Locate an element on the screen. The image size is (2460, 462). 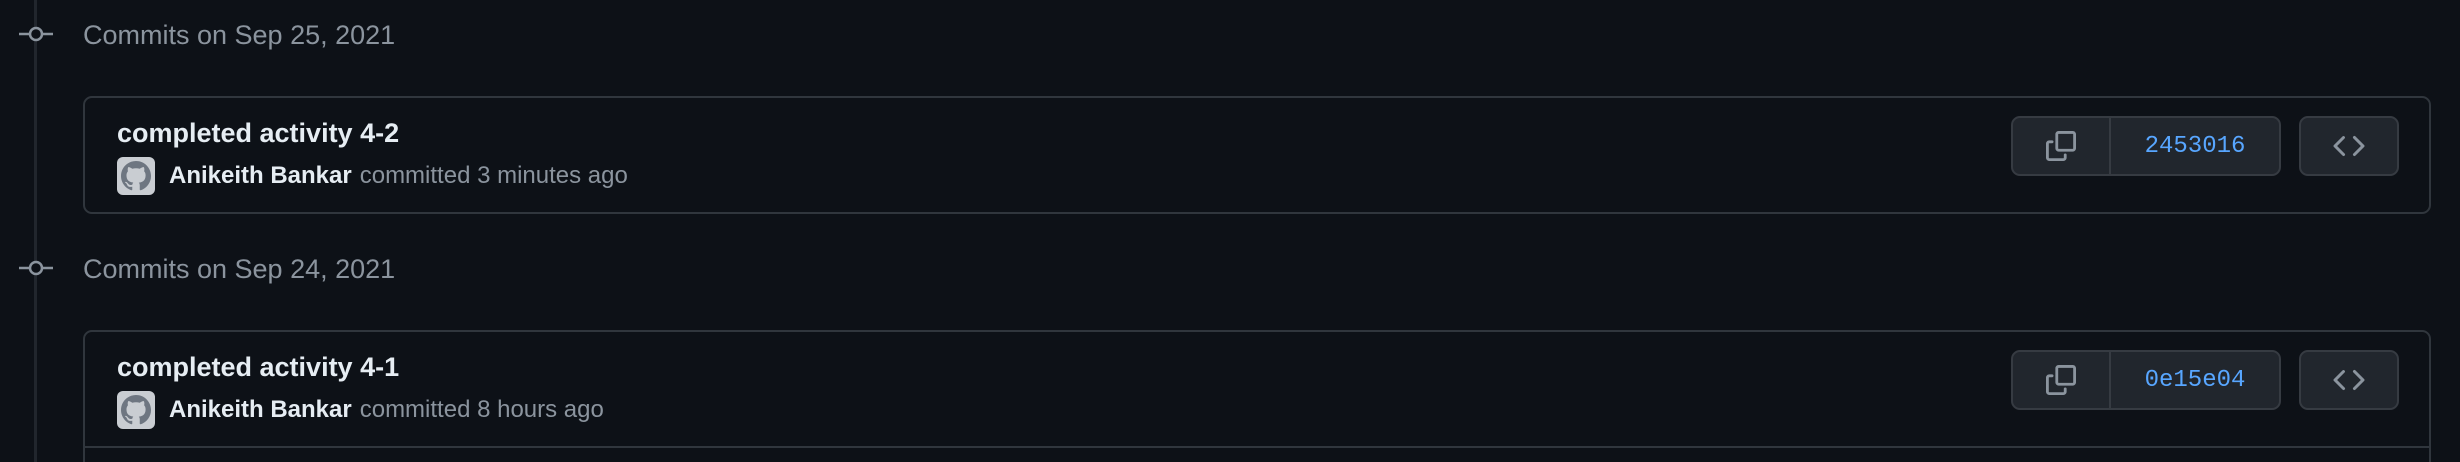
commit-meta: Anikeith Bankar committed 8 hours ago is located at coordinates (360, 410).